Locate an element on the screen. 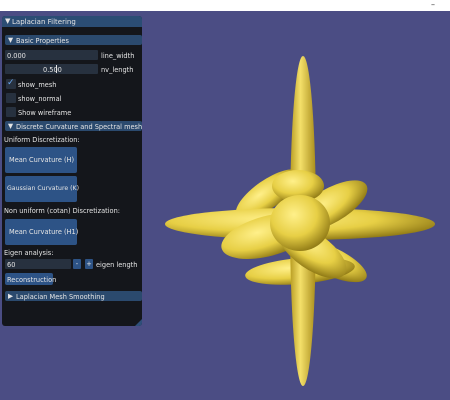 The height and width of the screenshot is (400, 450). uniform-discretization-label: Uniform Discretization: is located at coordinates (42, 140).